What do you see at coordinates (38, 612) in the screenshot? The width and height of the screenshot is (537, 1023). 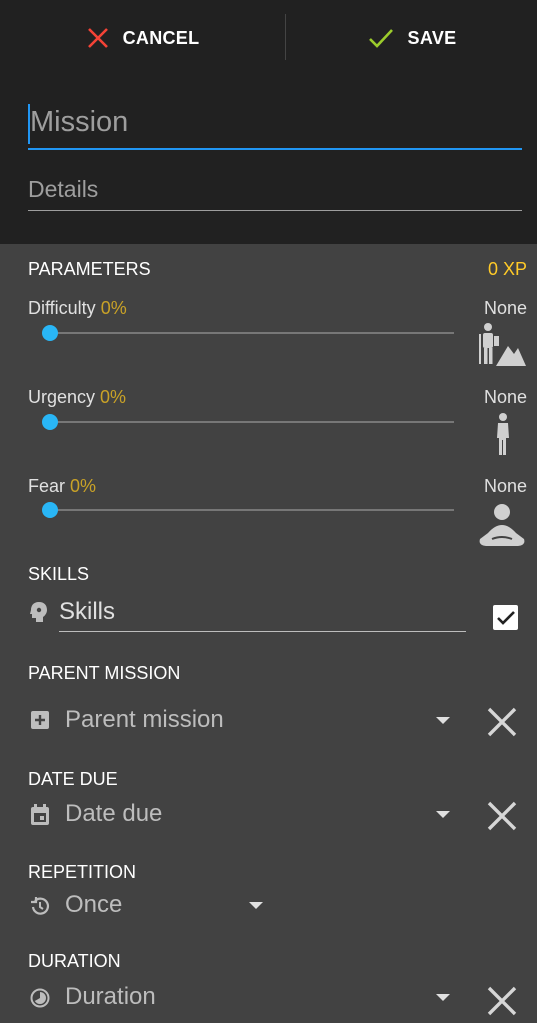 I see `brain-icon` at bounding box center [38, 612].